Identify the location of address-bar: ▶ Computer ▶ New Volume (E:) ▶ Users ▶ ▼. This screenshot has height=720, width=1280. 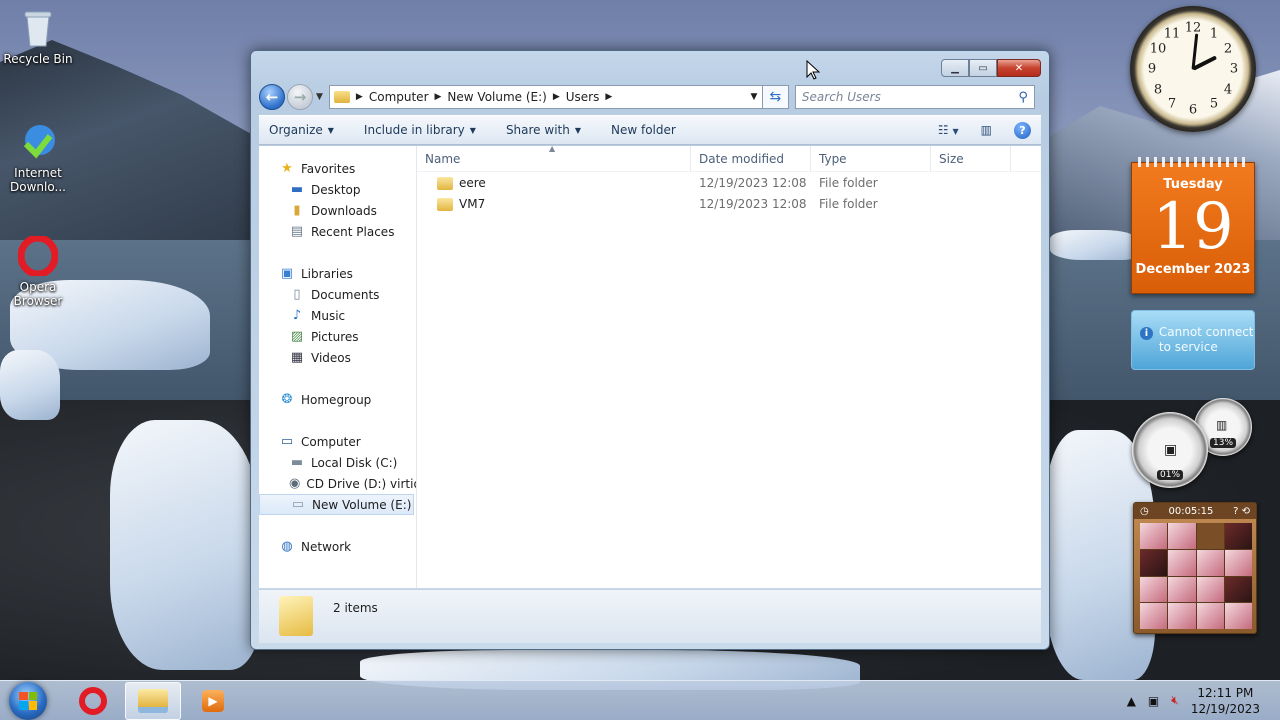
(545, 97).